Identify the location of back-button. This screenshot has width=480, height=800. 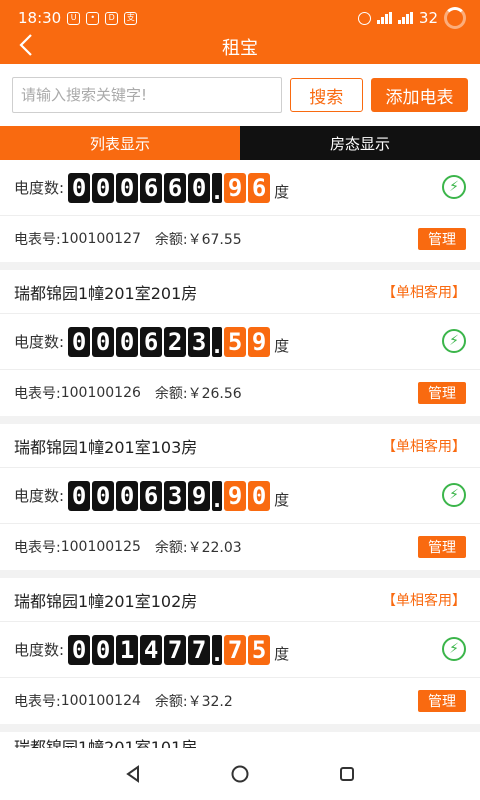
(26, 45).